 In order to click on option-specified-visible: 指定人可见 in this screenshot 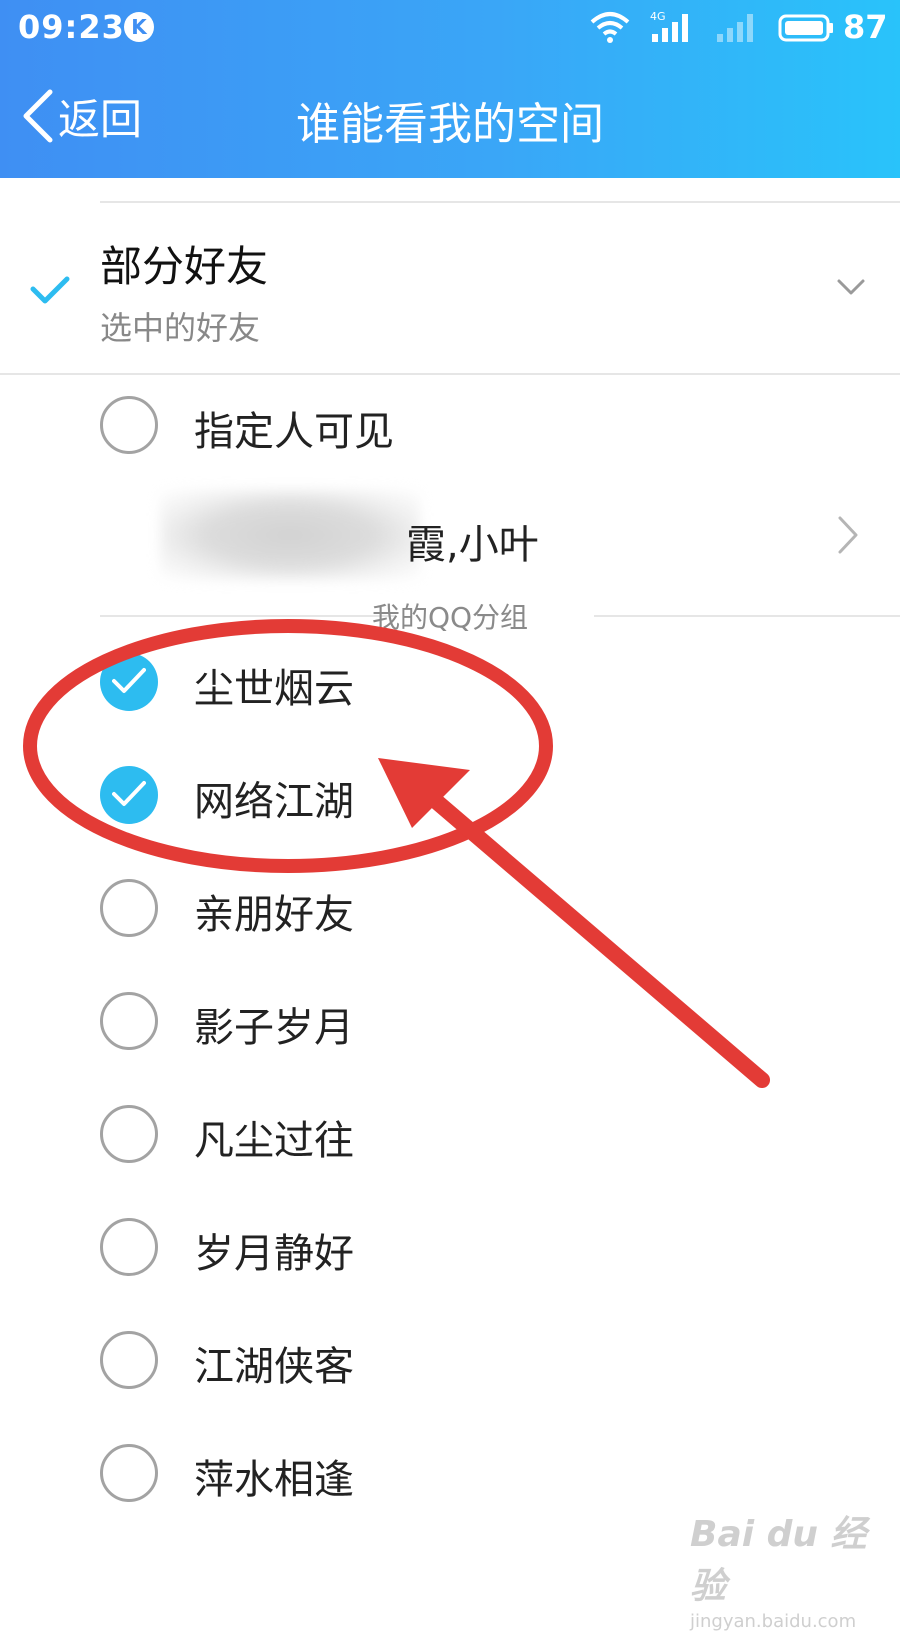, I will do `click(450, 427)`.